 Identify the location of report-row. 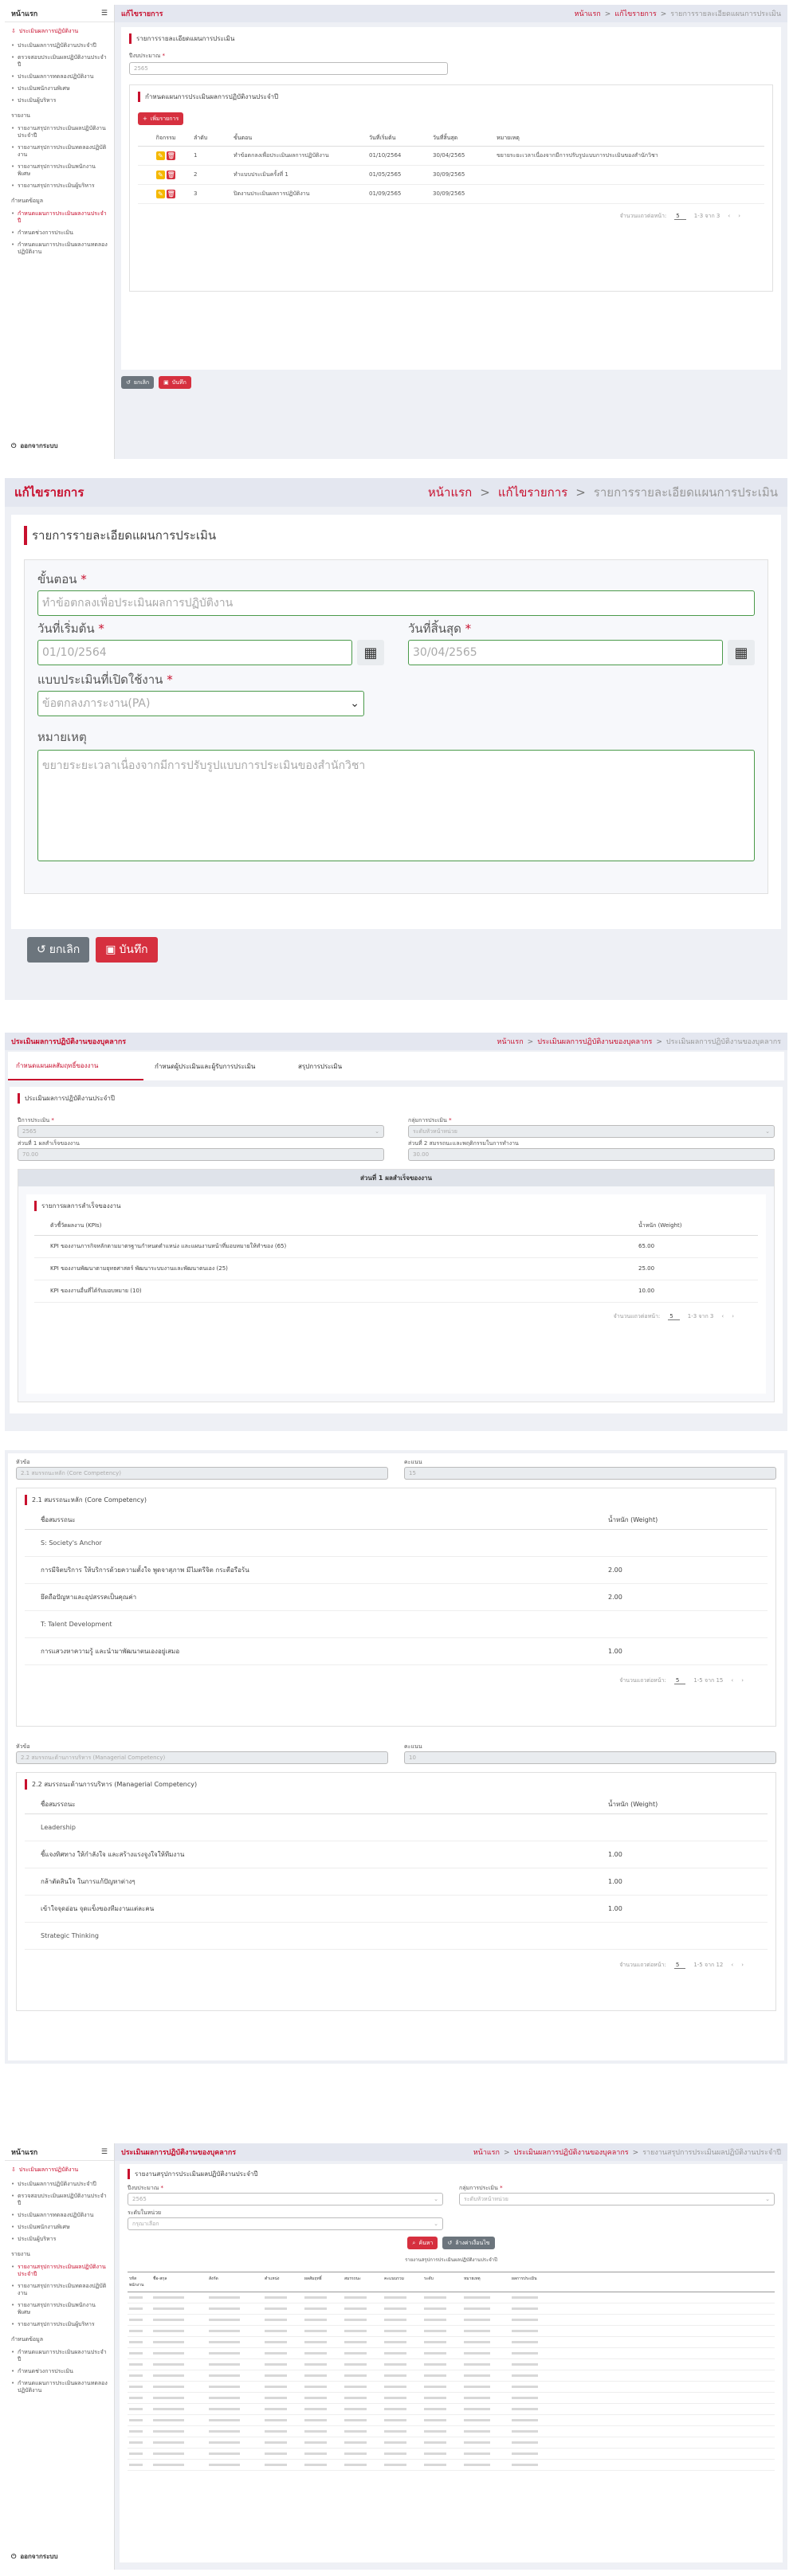
(452, 2443).